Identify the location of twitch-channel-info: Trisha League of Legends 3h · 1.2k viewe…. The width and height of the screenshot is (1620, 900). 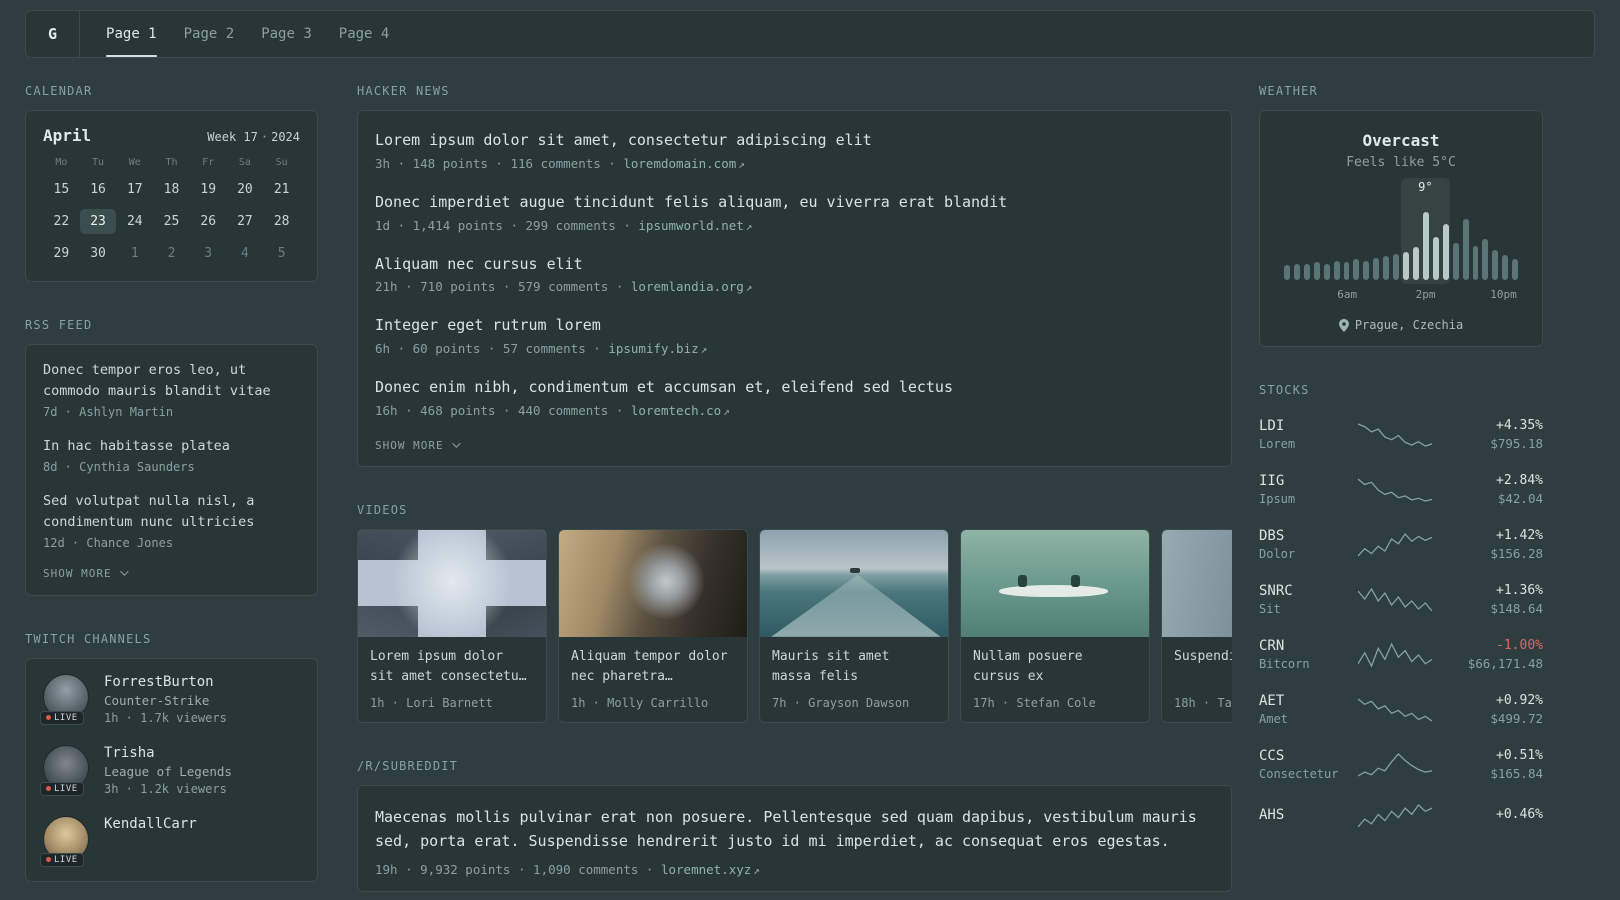
(168, 770).